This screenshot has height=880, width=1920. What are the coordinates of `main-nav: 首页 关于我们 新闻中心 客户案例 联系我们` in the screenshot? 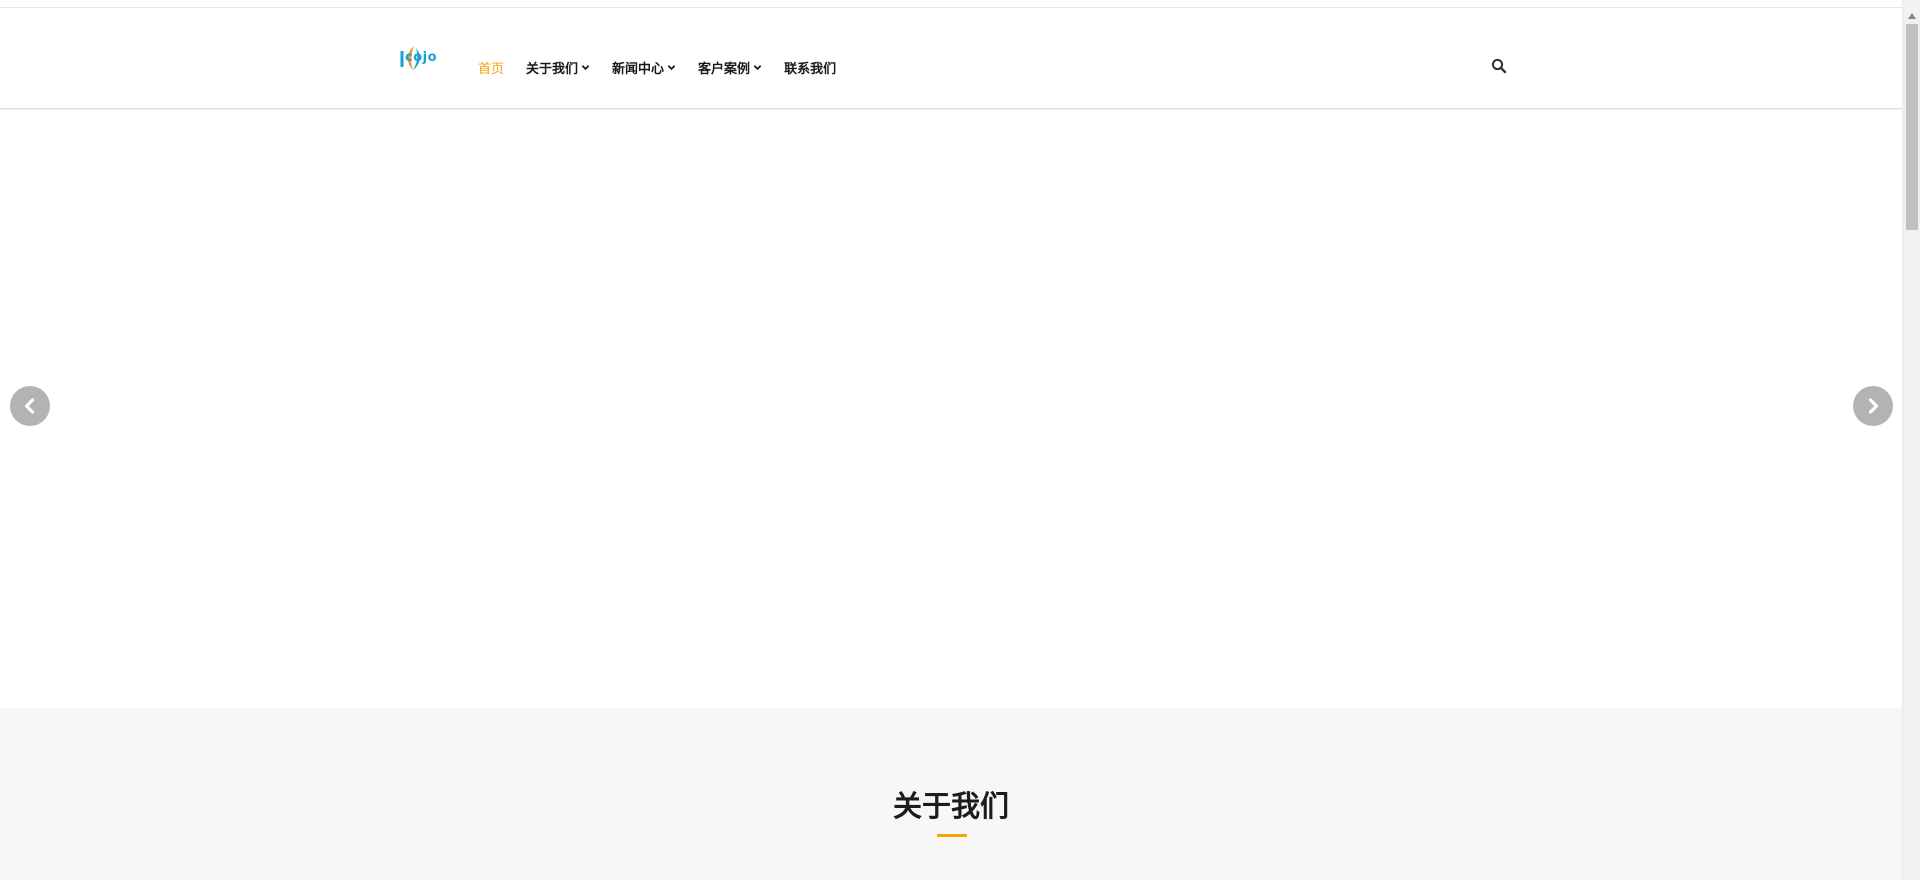 It's located at (668, 67).